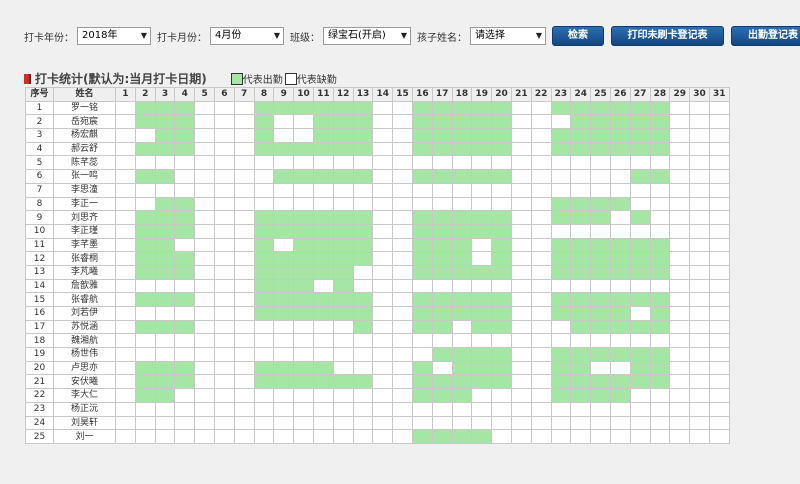 The height and width of the screenshot is (484, 800). I want to click on class-select: 绿宝石(开启) ▼, so click(367, 36).